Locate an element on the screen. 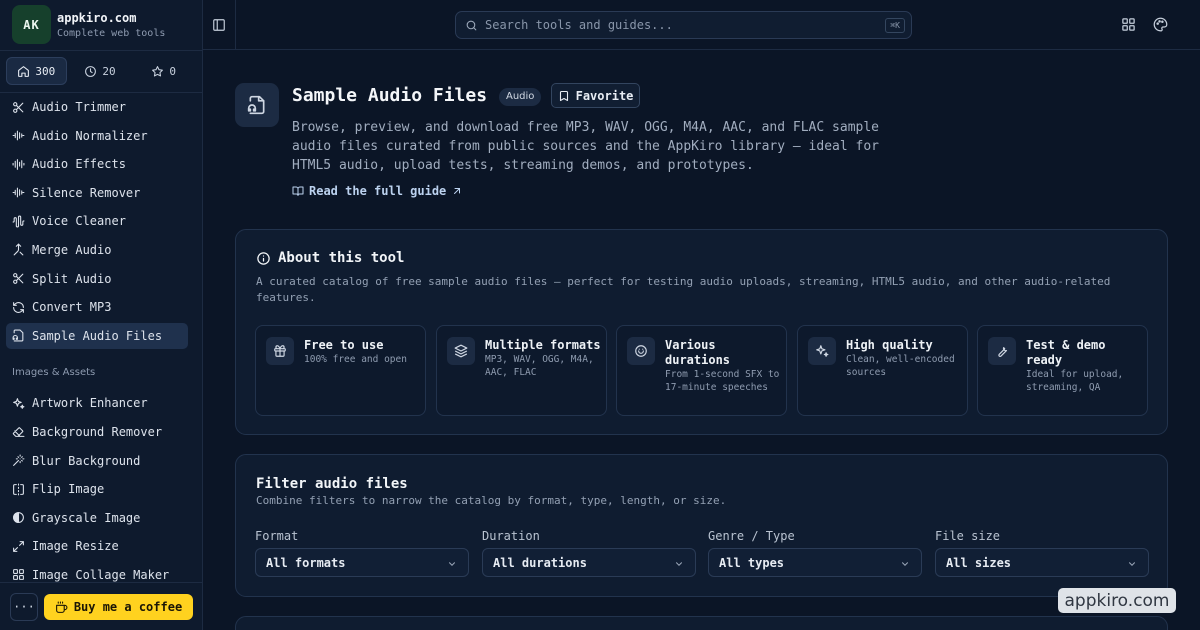 The height and width of the screenshot is (630, 1200). category-badge: Audio is located at coordinates (520, 97).